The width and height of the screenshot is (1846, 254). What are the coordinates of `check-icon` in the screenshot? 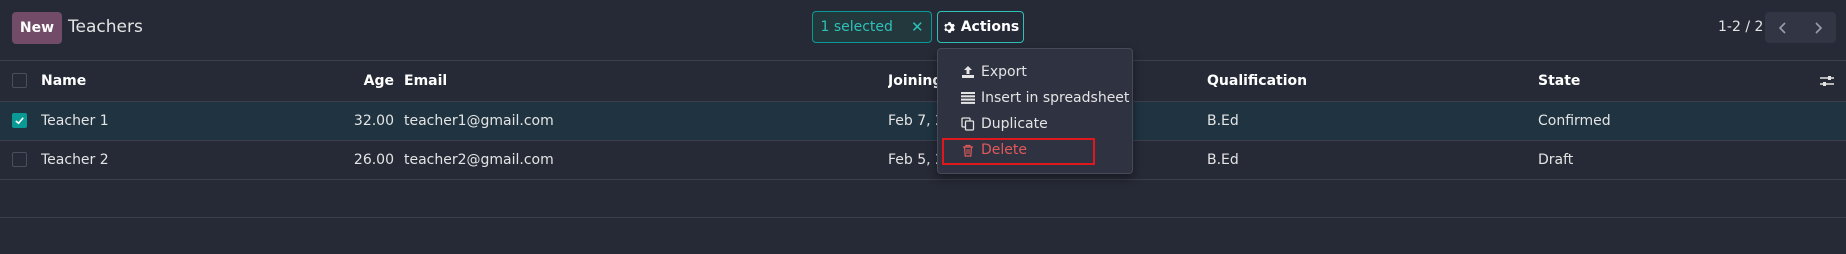 It's located at (19, 121).